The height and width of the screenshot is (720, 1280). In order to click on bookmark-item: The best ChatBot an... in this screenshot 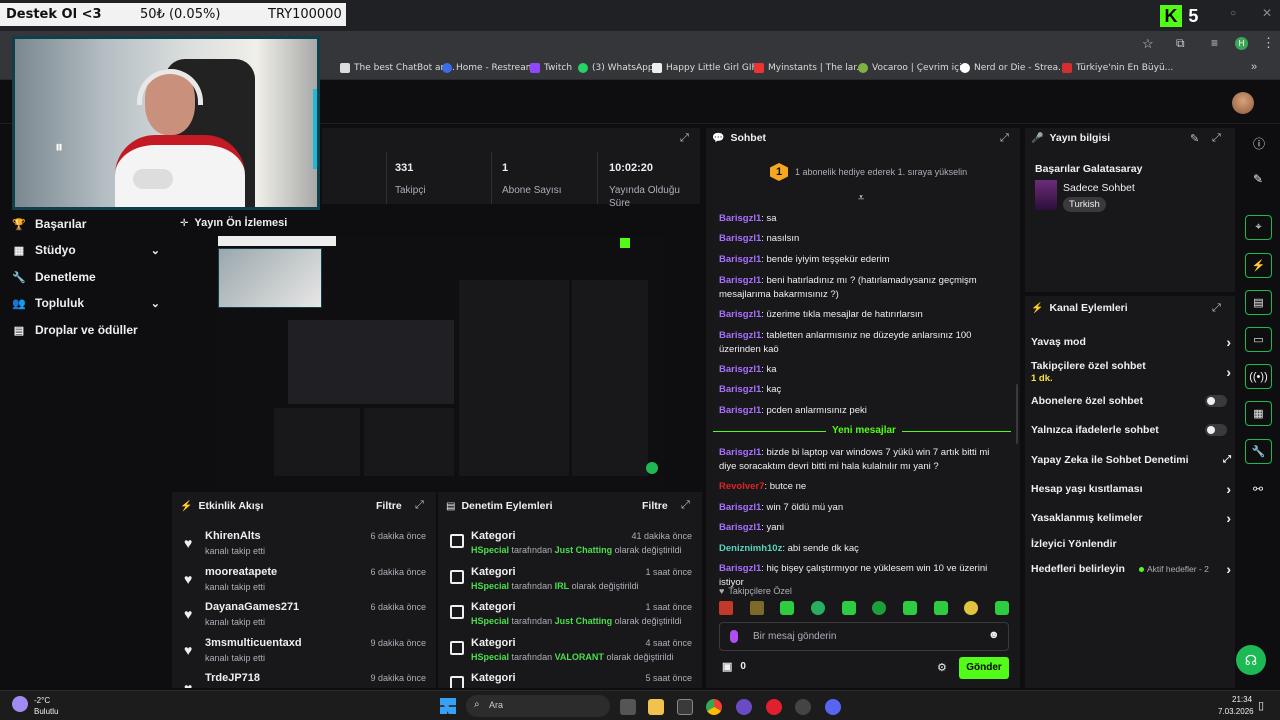, I will do `click(397, 68)`.